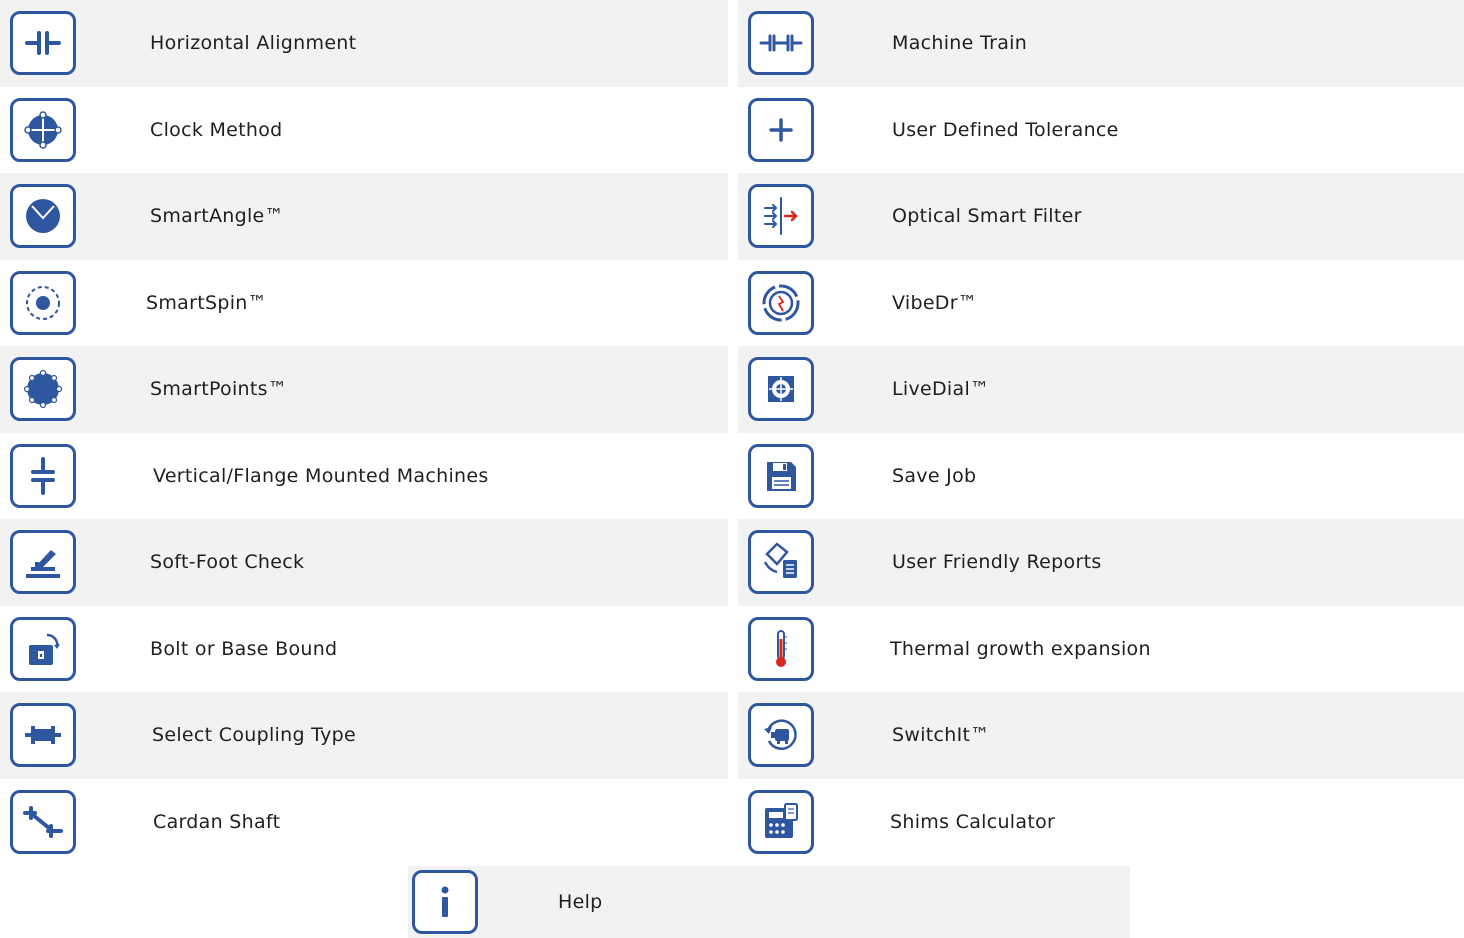  Describe the element at coordinates (781, 475) in the screenshot. I see `save-icon` at that location.